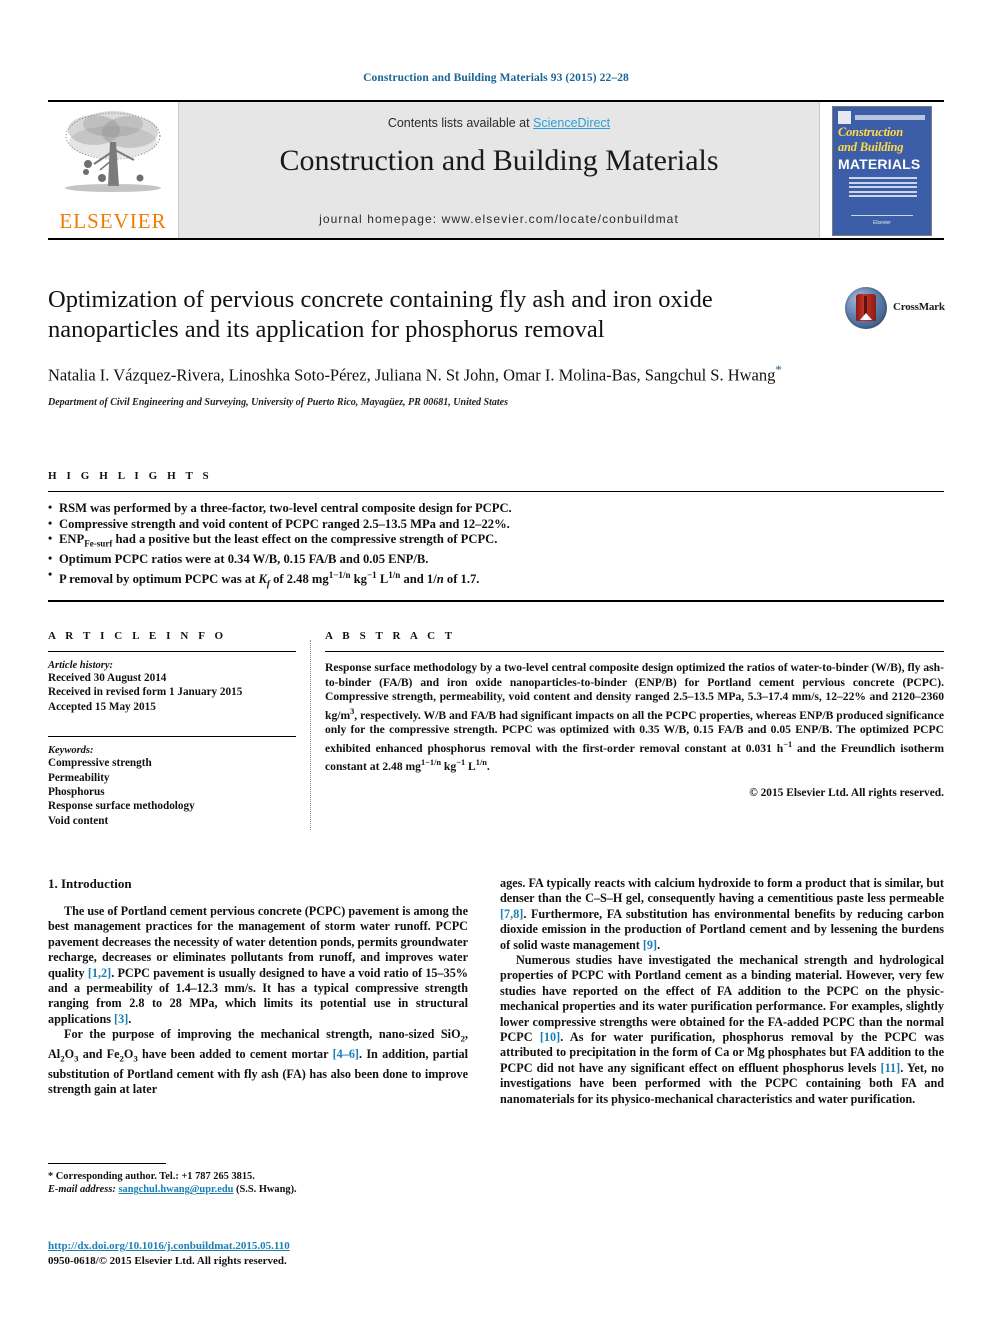  I want to click on article-history-item: Received 30 August 2014, so click(107, 678).